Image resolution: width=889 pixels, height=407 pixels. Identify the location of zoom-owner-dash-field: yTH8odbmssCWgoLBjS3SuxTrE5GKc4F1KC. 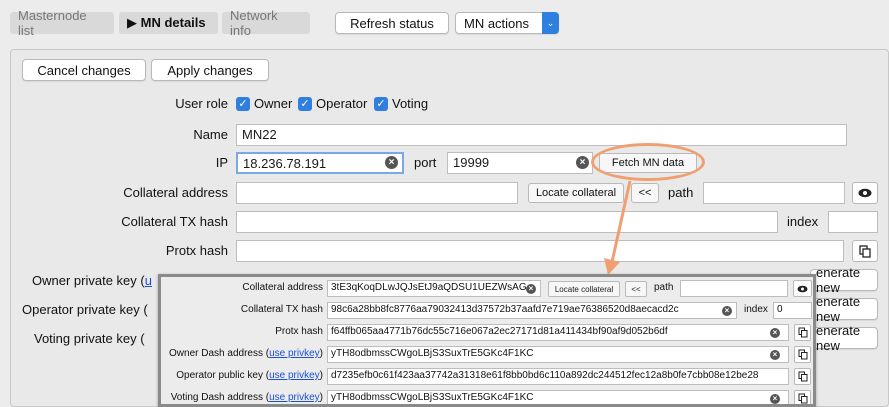
(558, 354).